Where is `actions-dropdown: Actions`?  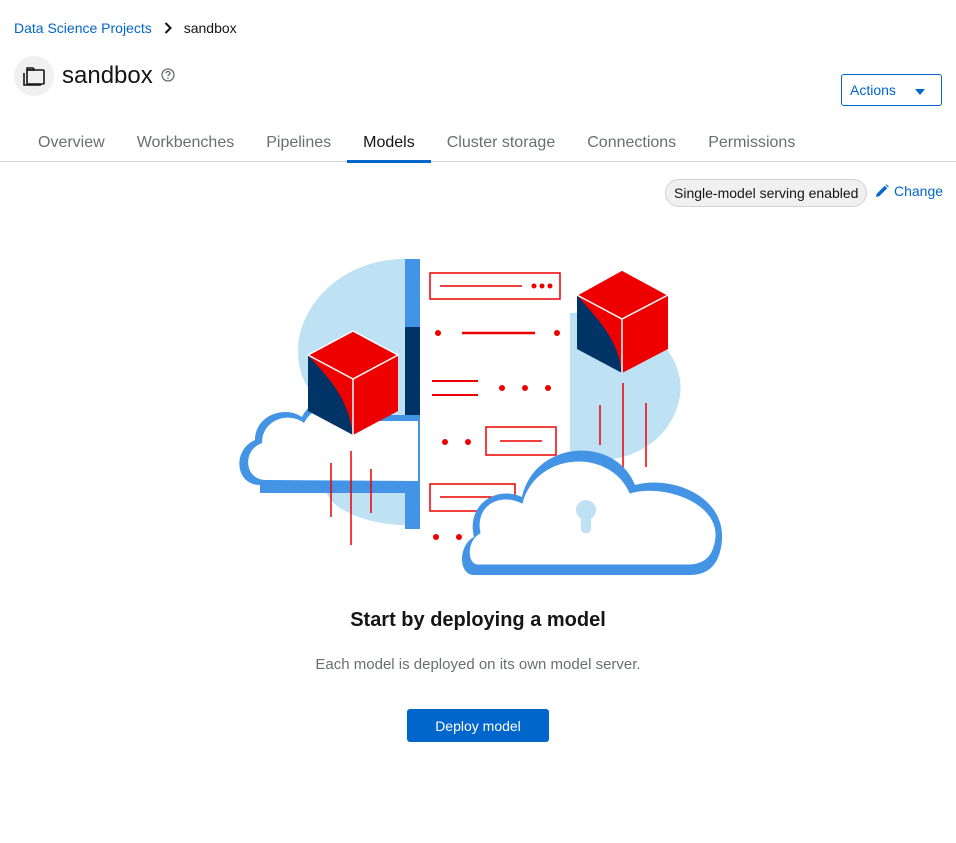
actions-dropdown: Actions is located at coordinates (891, 90).